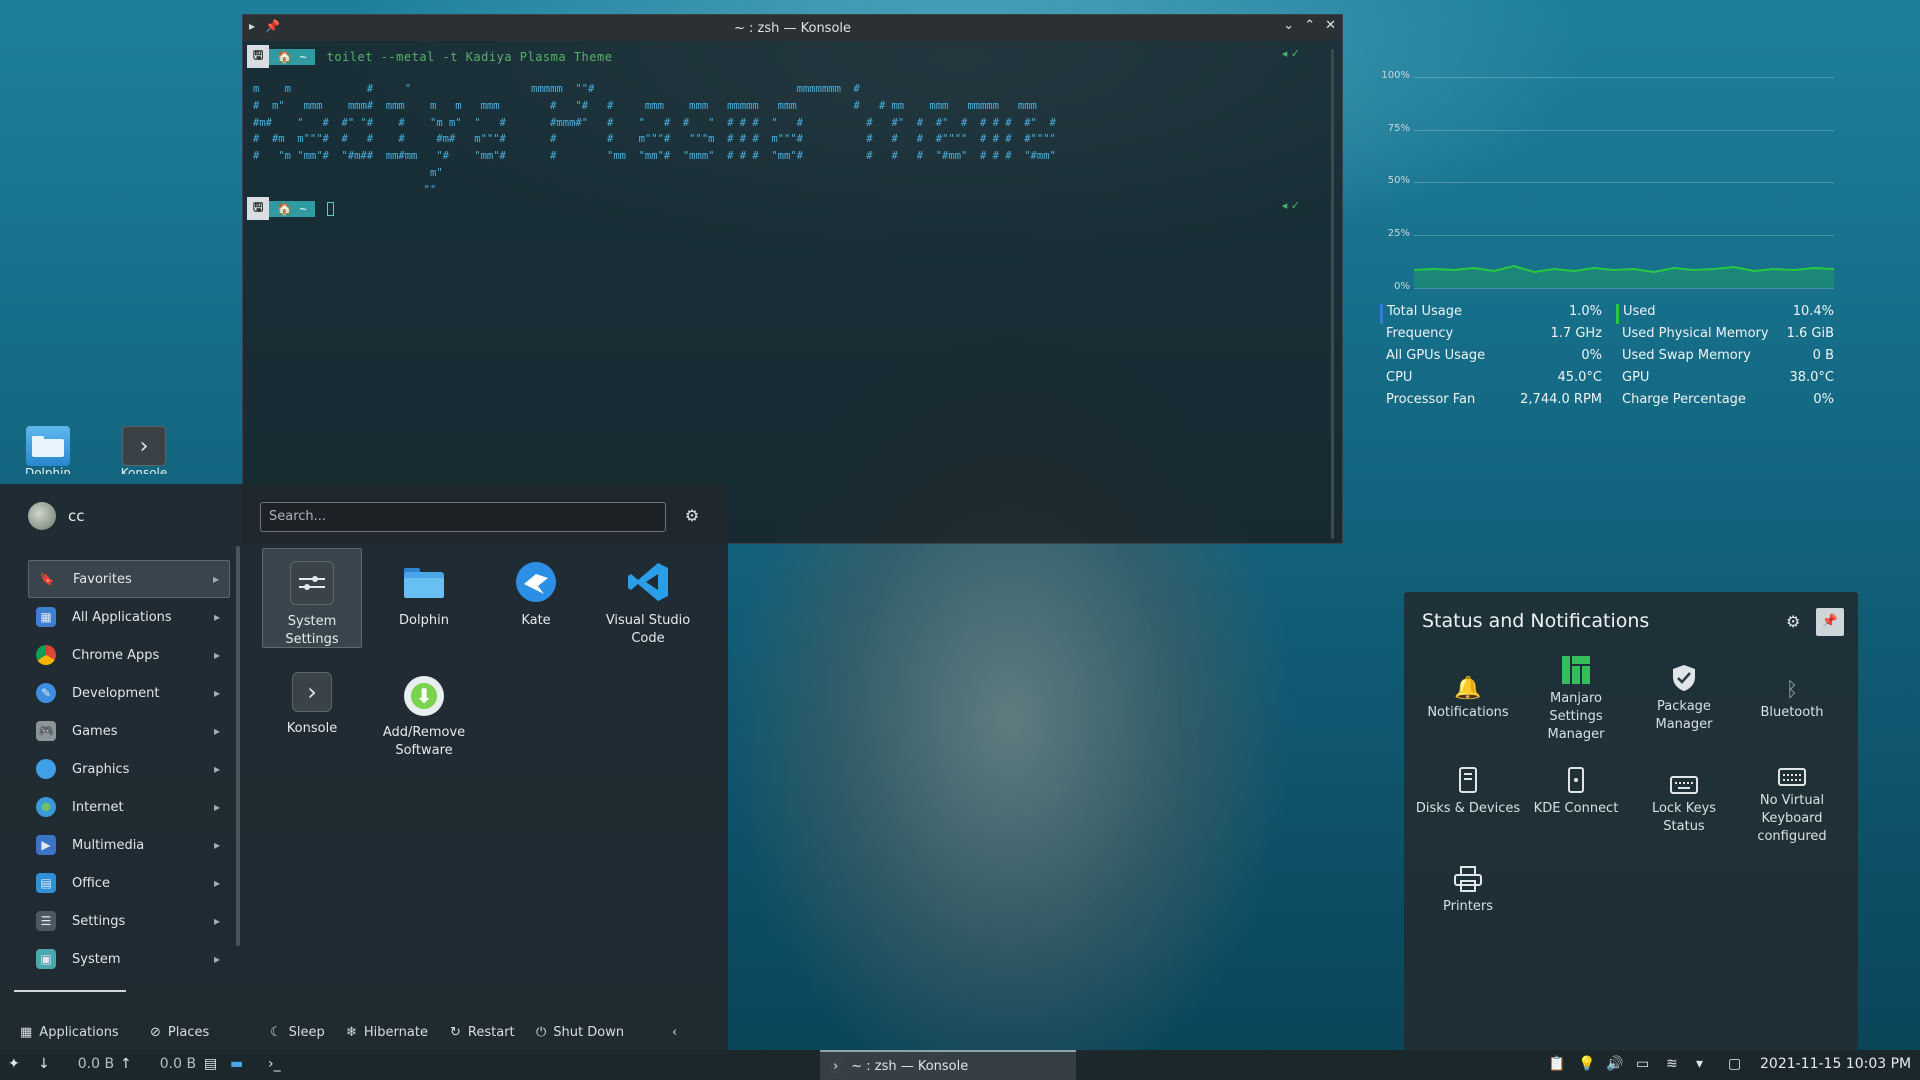  What do you see at coordinates (1309, 25) in the screenshot?
I see `maximize-icon: ⌃` at bounding box center [1309, 25].